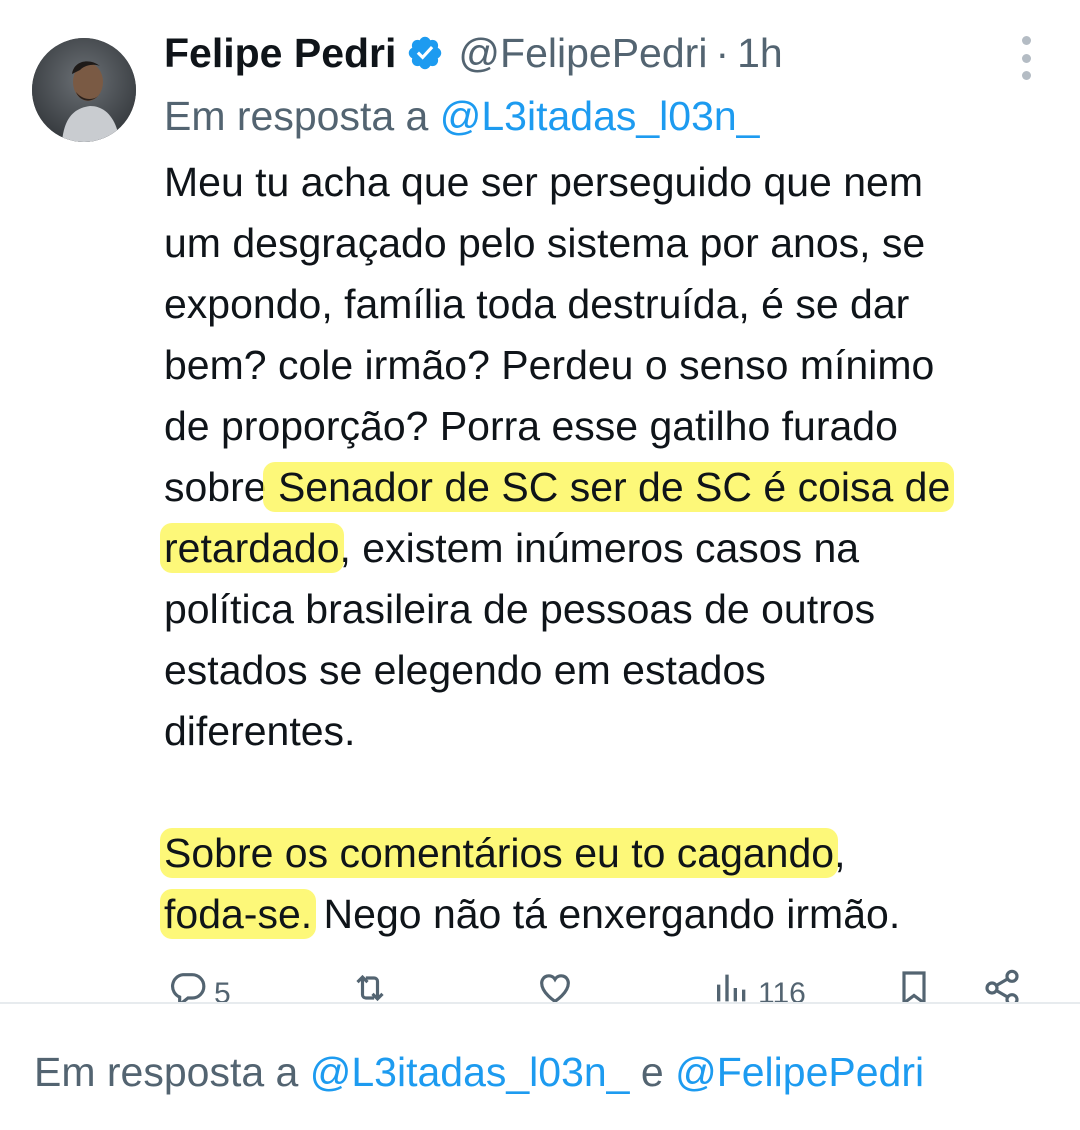  What do you see at coordinates (222, 989) in the screenshot?
I see `reply-count: 5` at bounding box center [222, 989].